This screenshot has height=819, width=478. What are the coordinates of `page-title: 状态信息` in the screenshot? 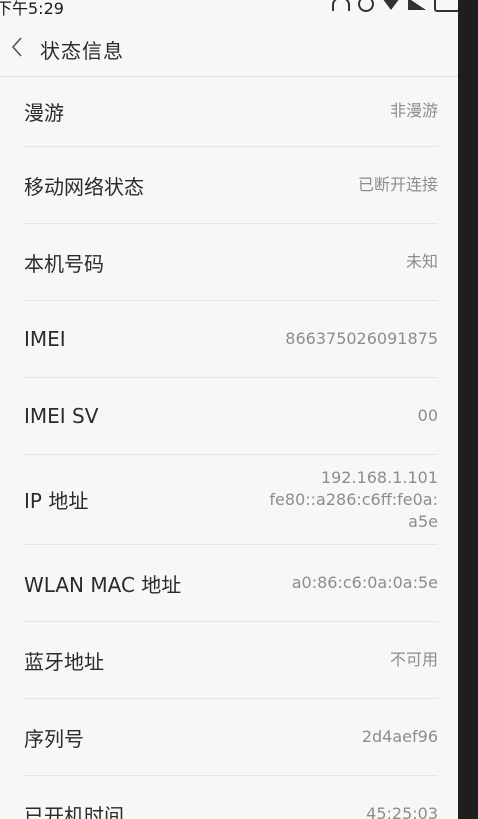 It's located at (82, 51).